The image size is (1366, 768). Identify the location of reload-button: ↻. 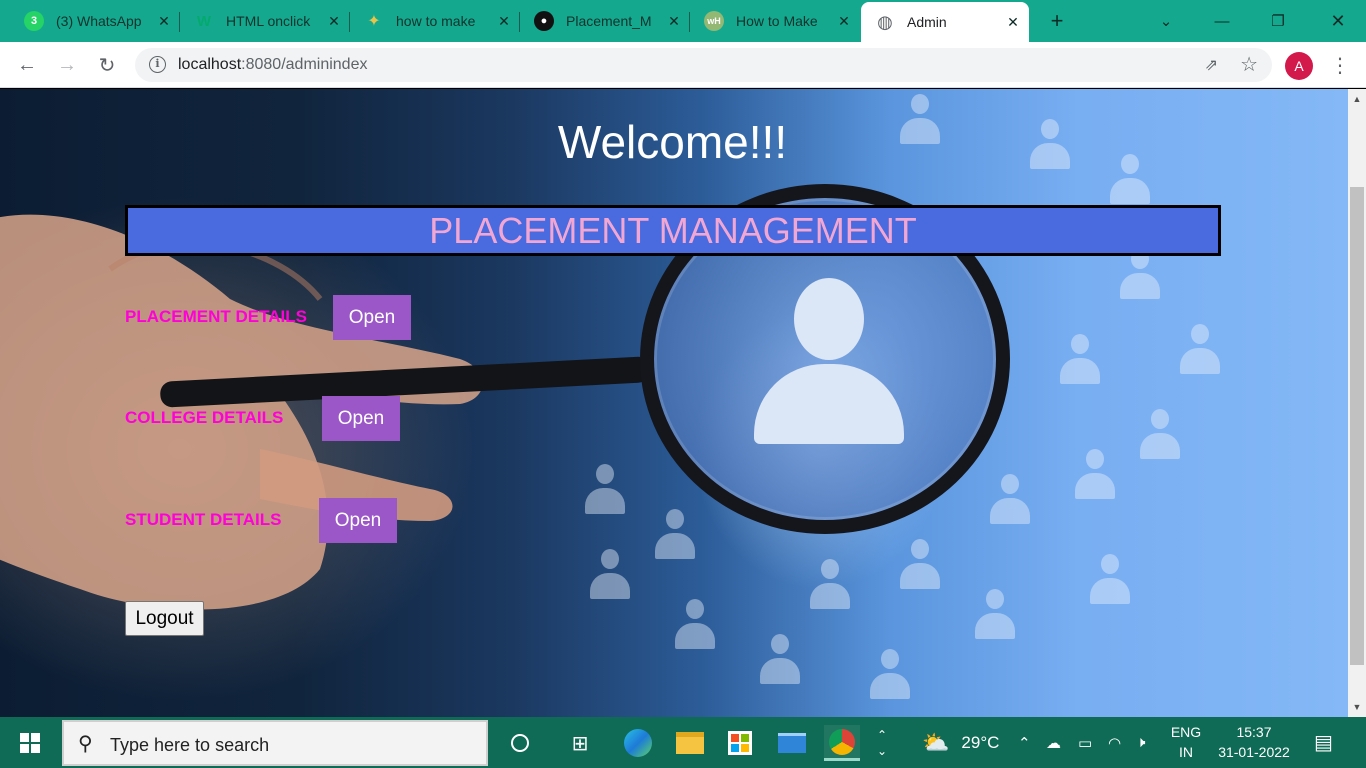
(107, 65).